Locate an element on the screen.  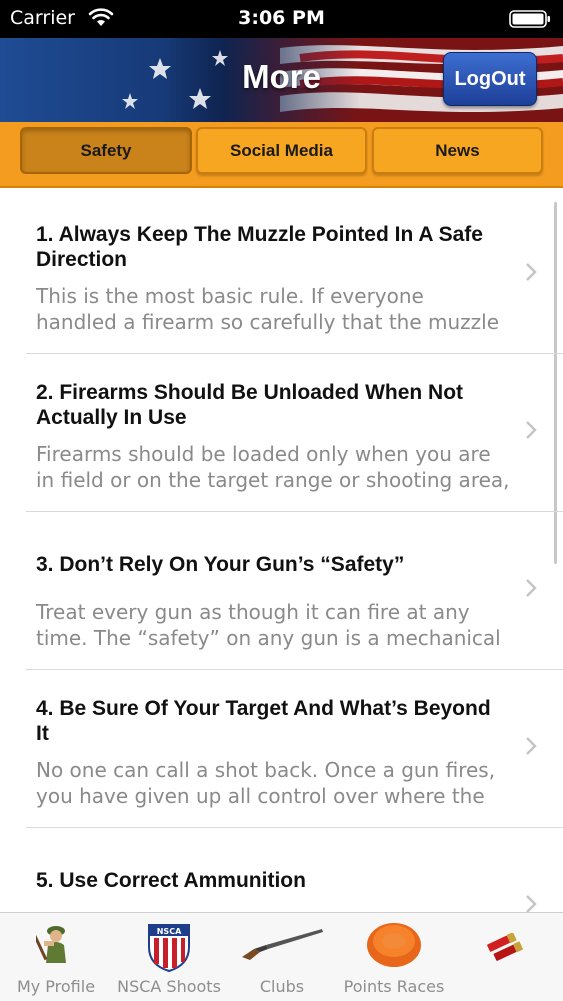
segment-tabs: Safety Social Media News is located at coordinates (281, 155).